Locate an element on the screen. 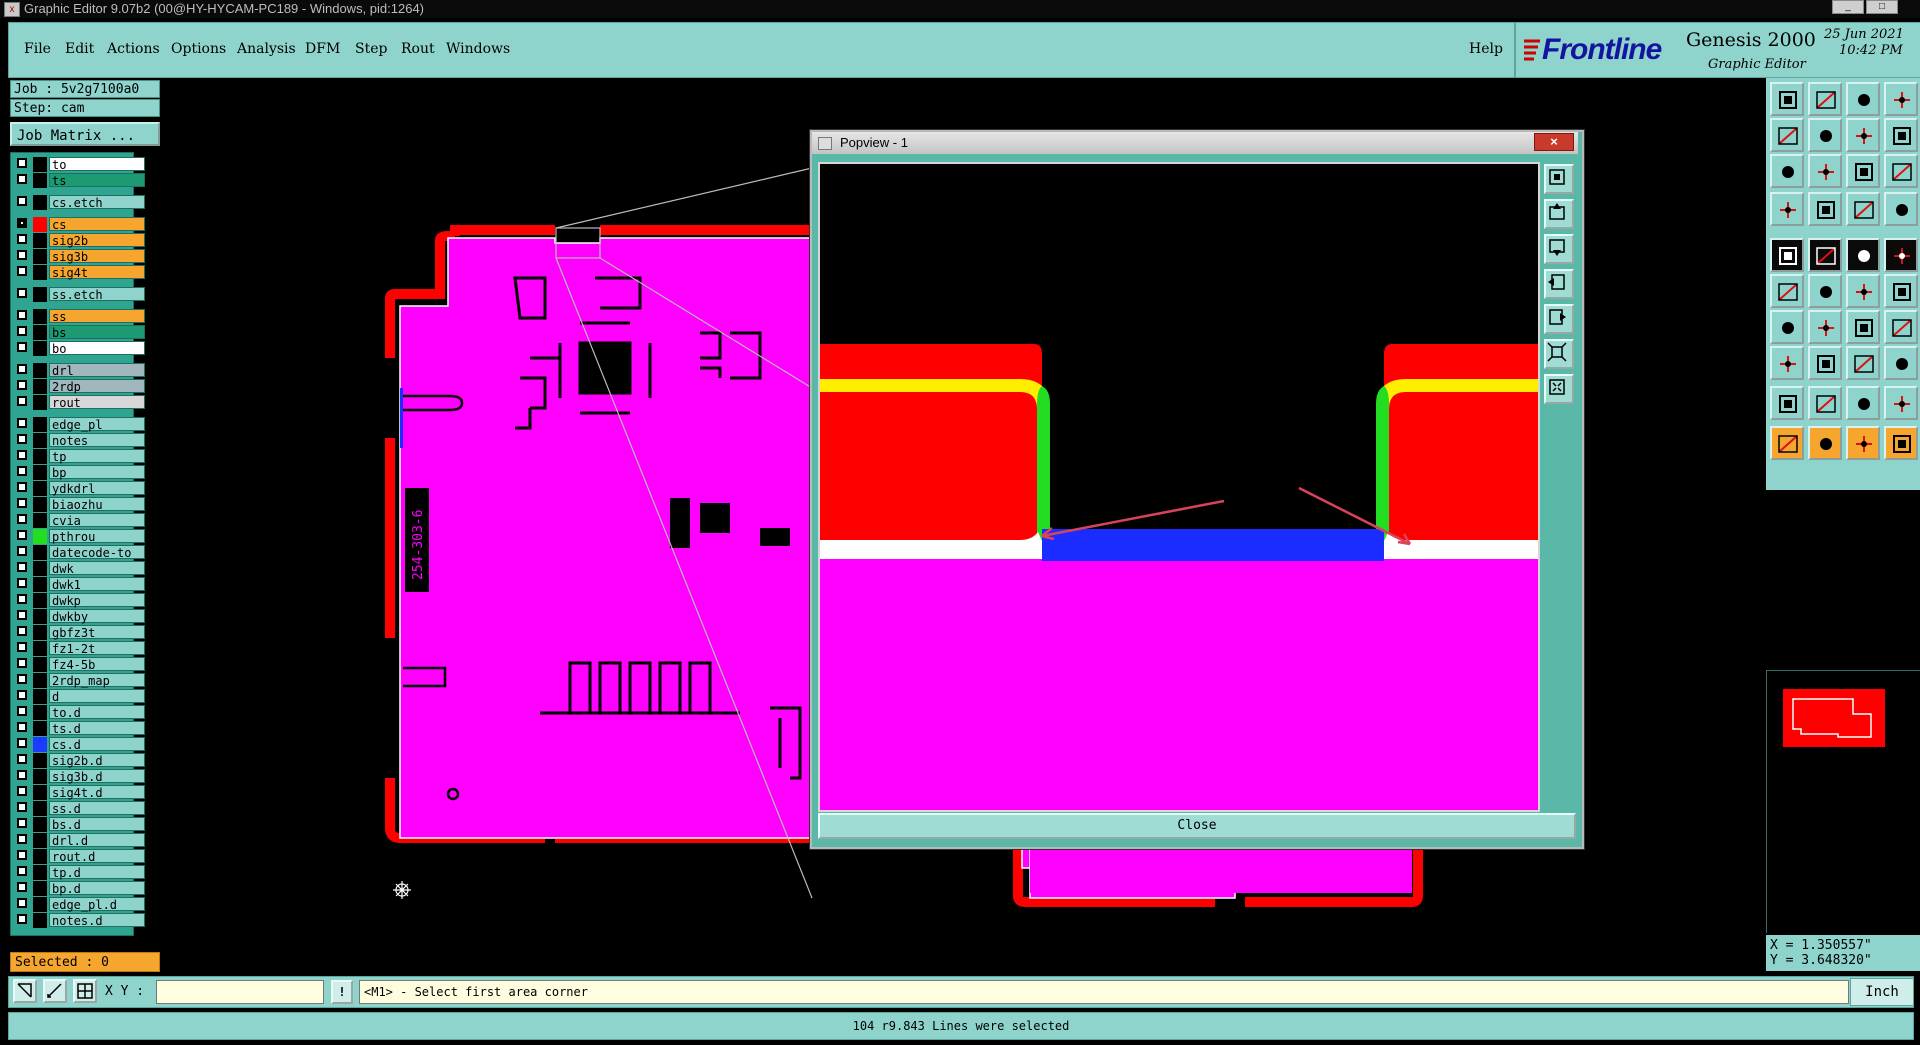  panel-button is located at coordinates (1901, 99).